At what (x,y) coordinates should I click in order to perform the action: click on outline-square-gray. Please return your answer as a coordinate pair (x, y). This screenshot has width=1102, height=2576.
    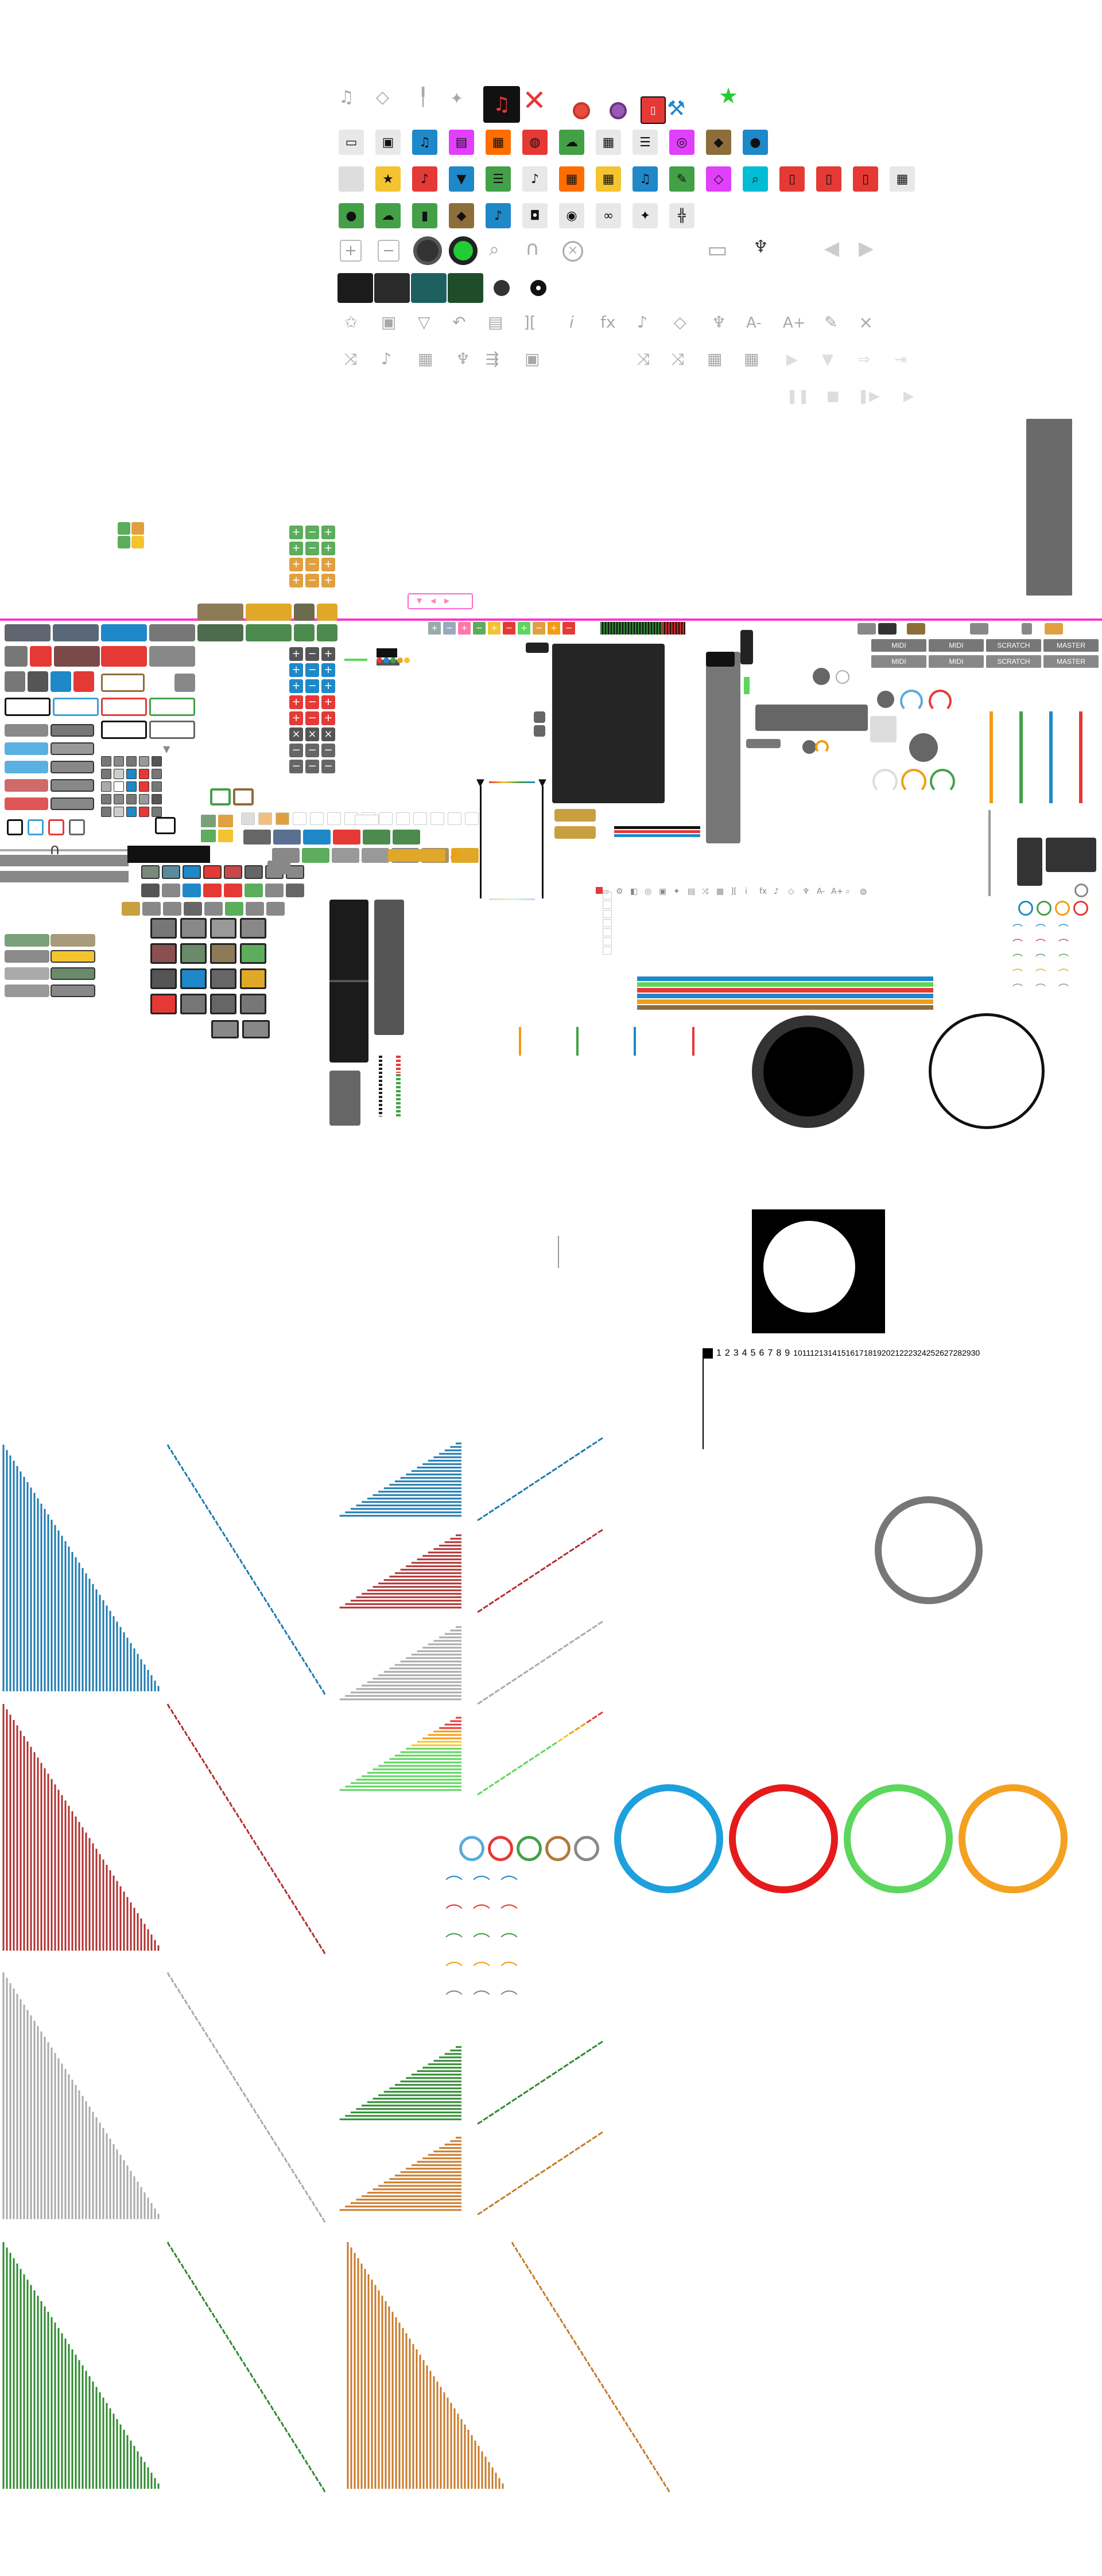
    Looking at the image, I should click on (77, 827).